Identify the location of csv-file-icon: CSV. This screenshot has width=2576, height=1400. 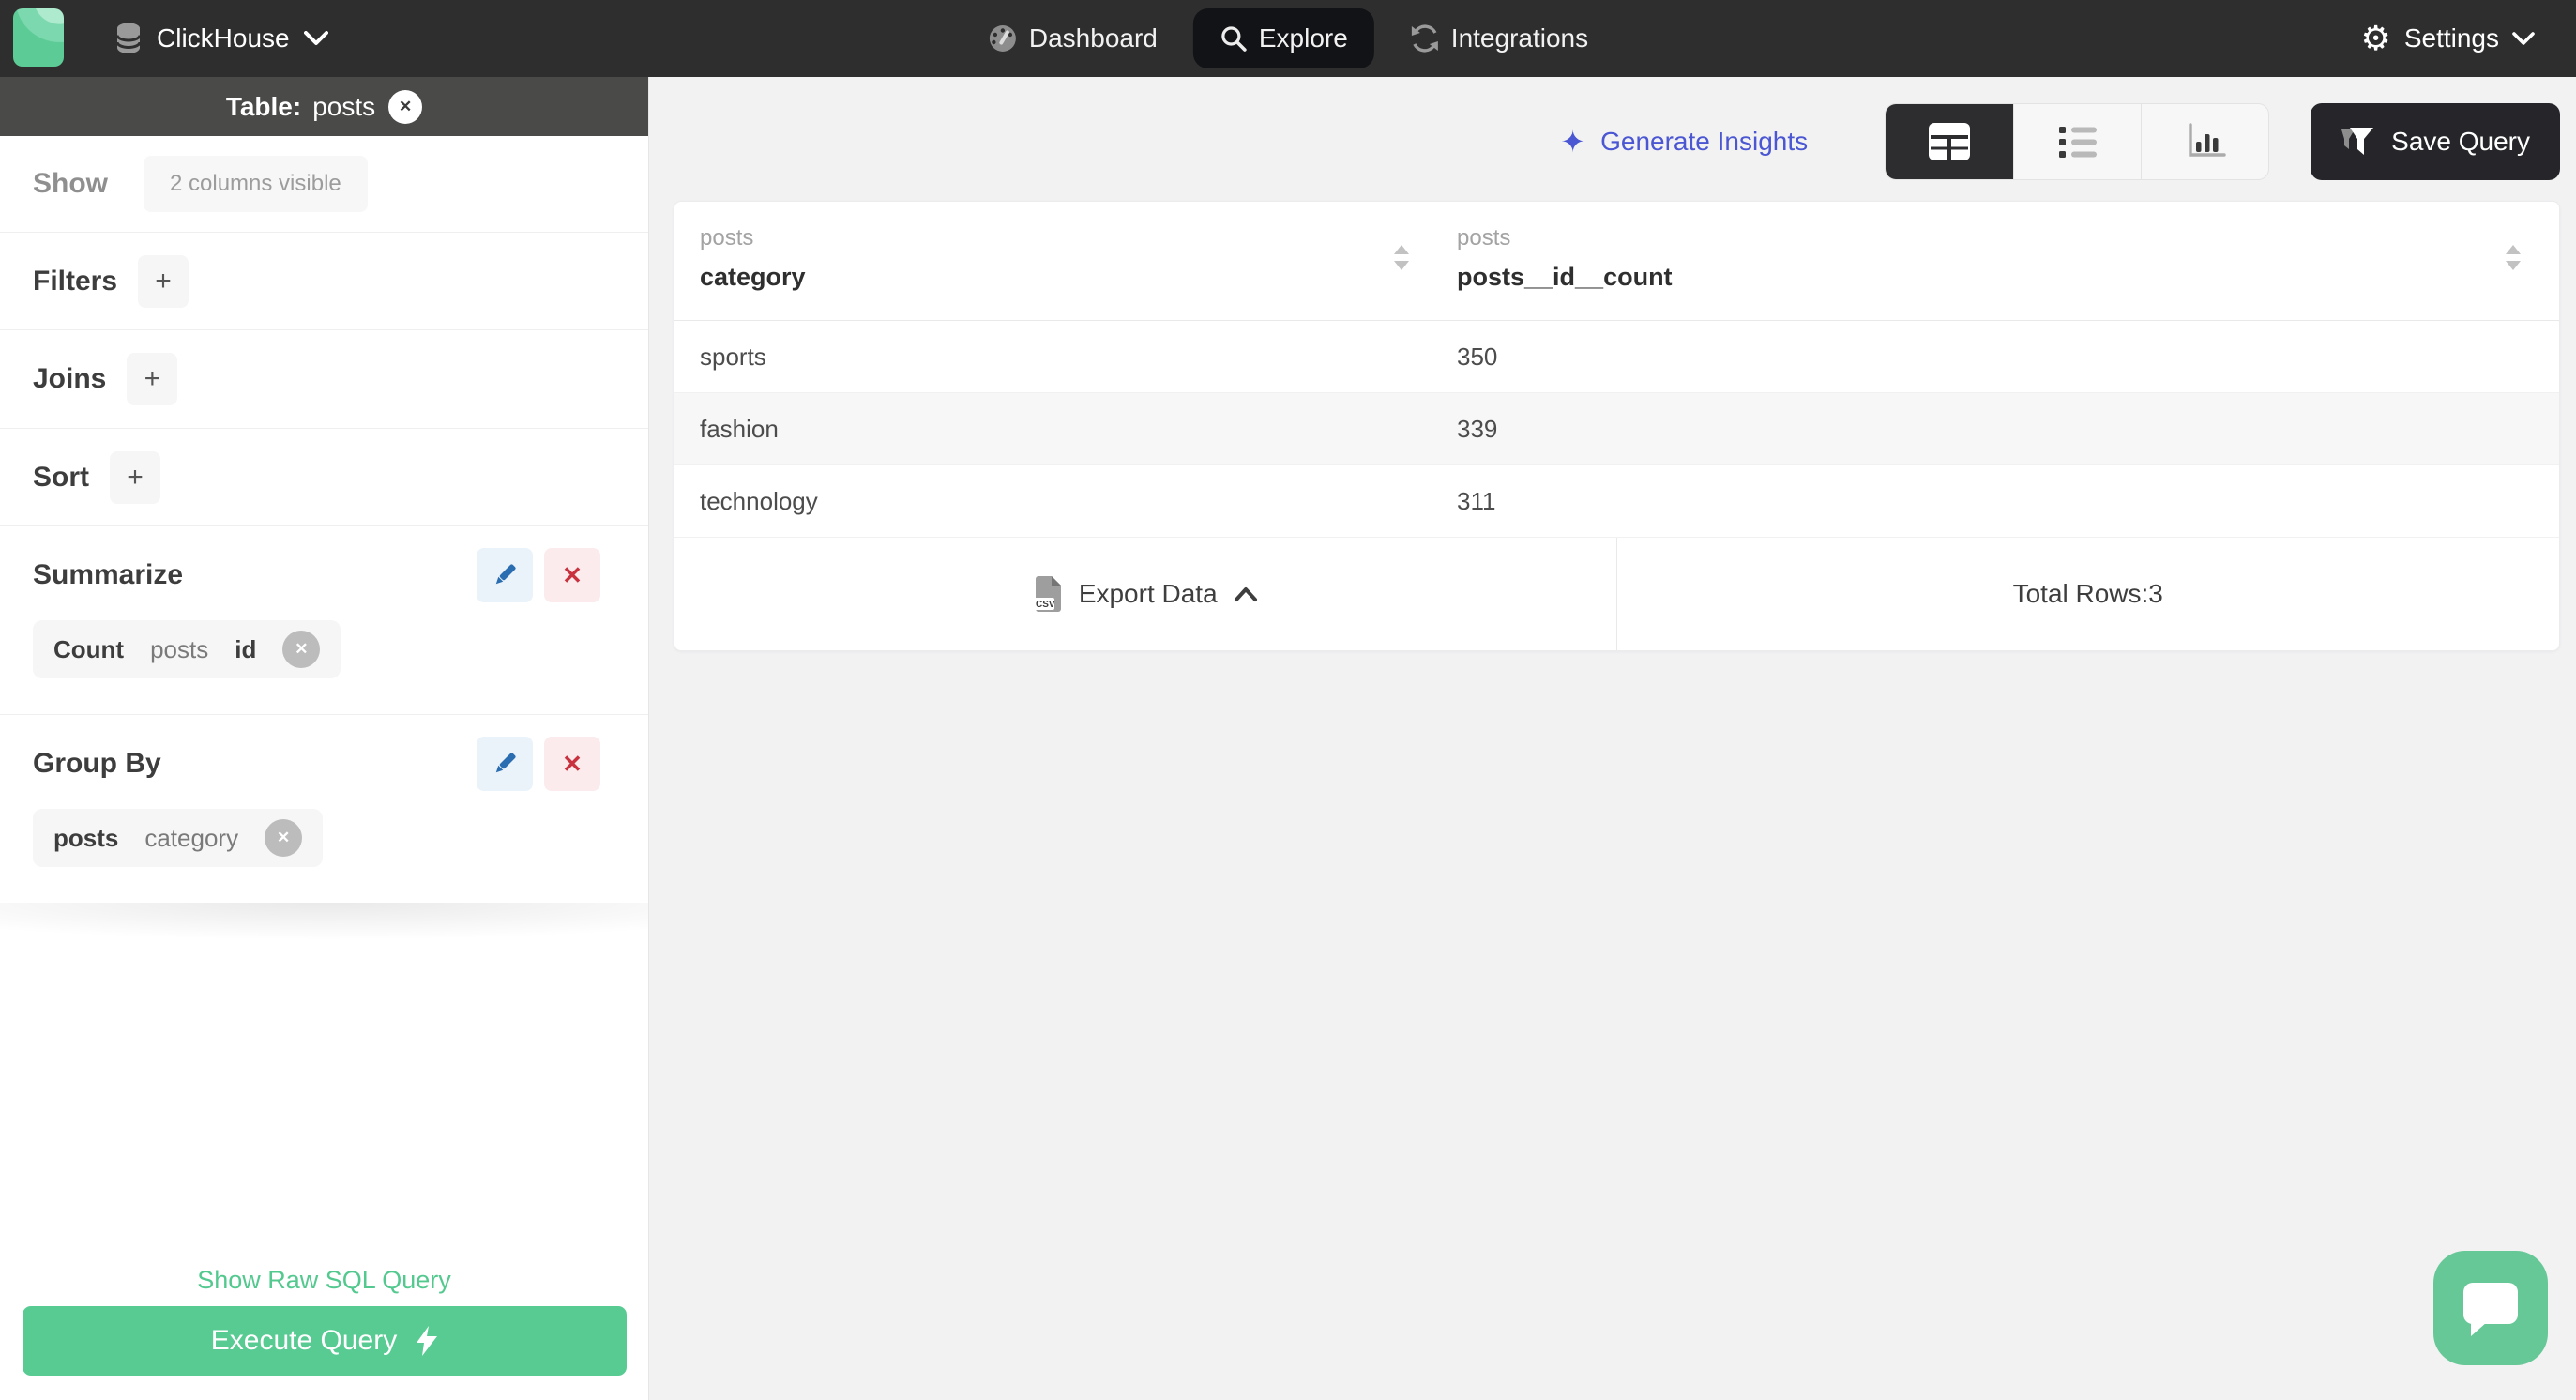
(1047, 594).